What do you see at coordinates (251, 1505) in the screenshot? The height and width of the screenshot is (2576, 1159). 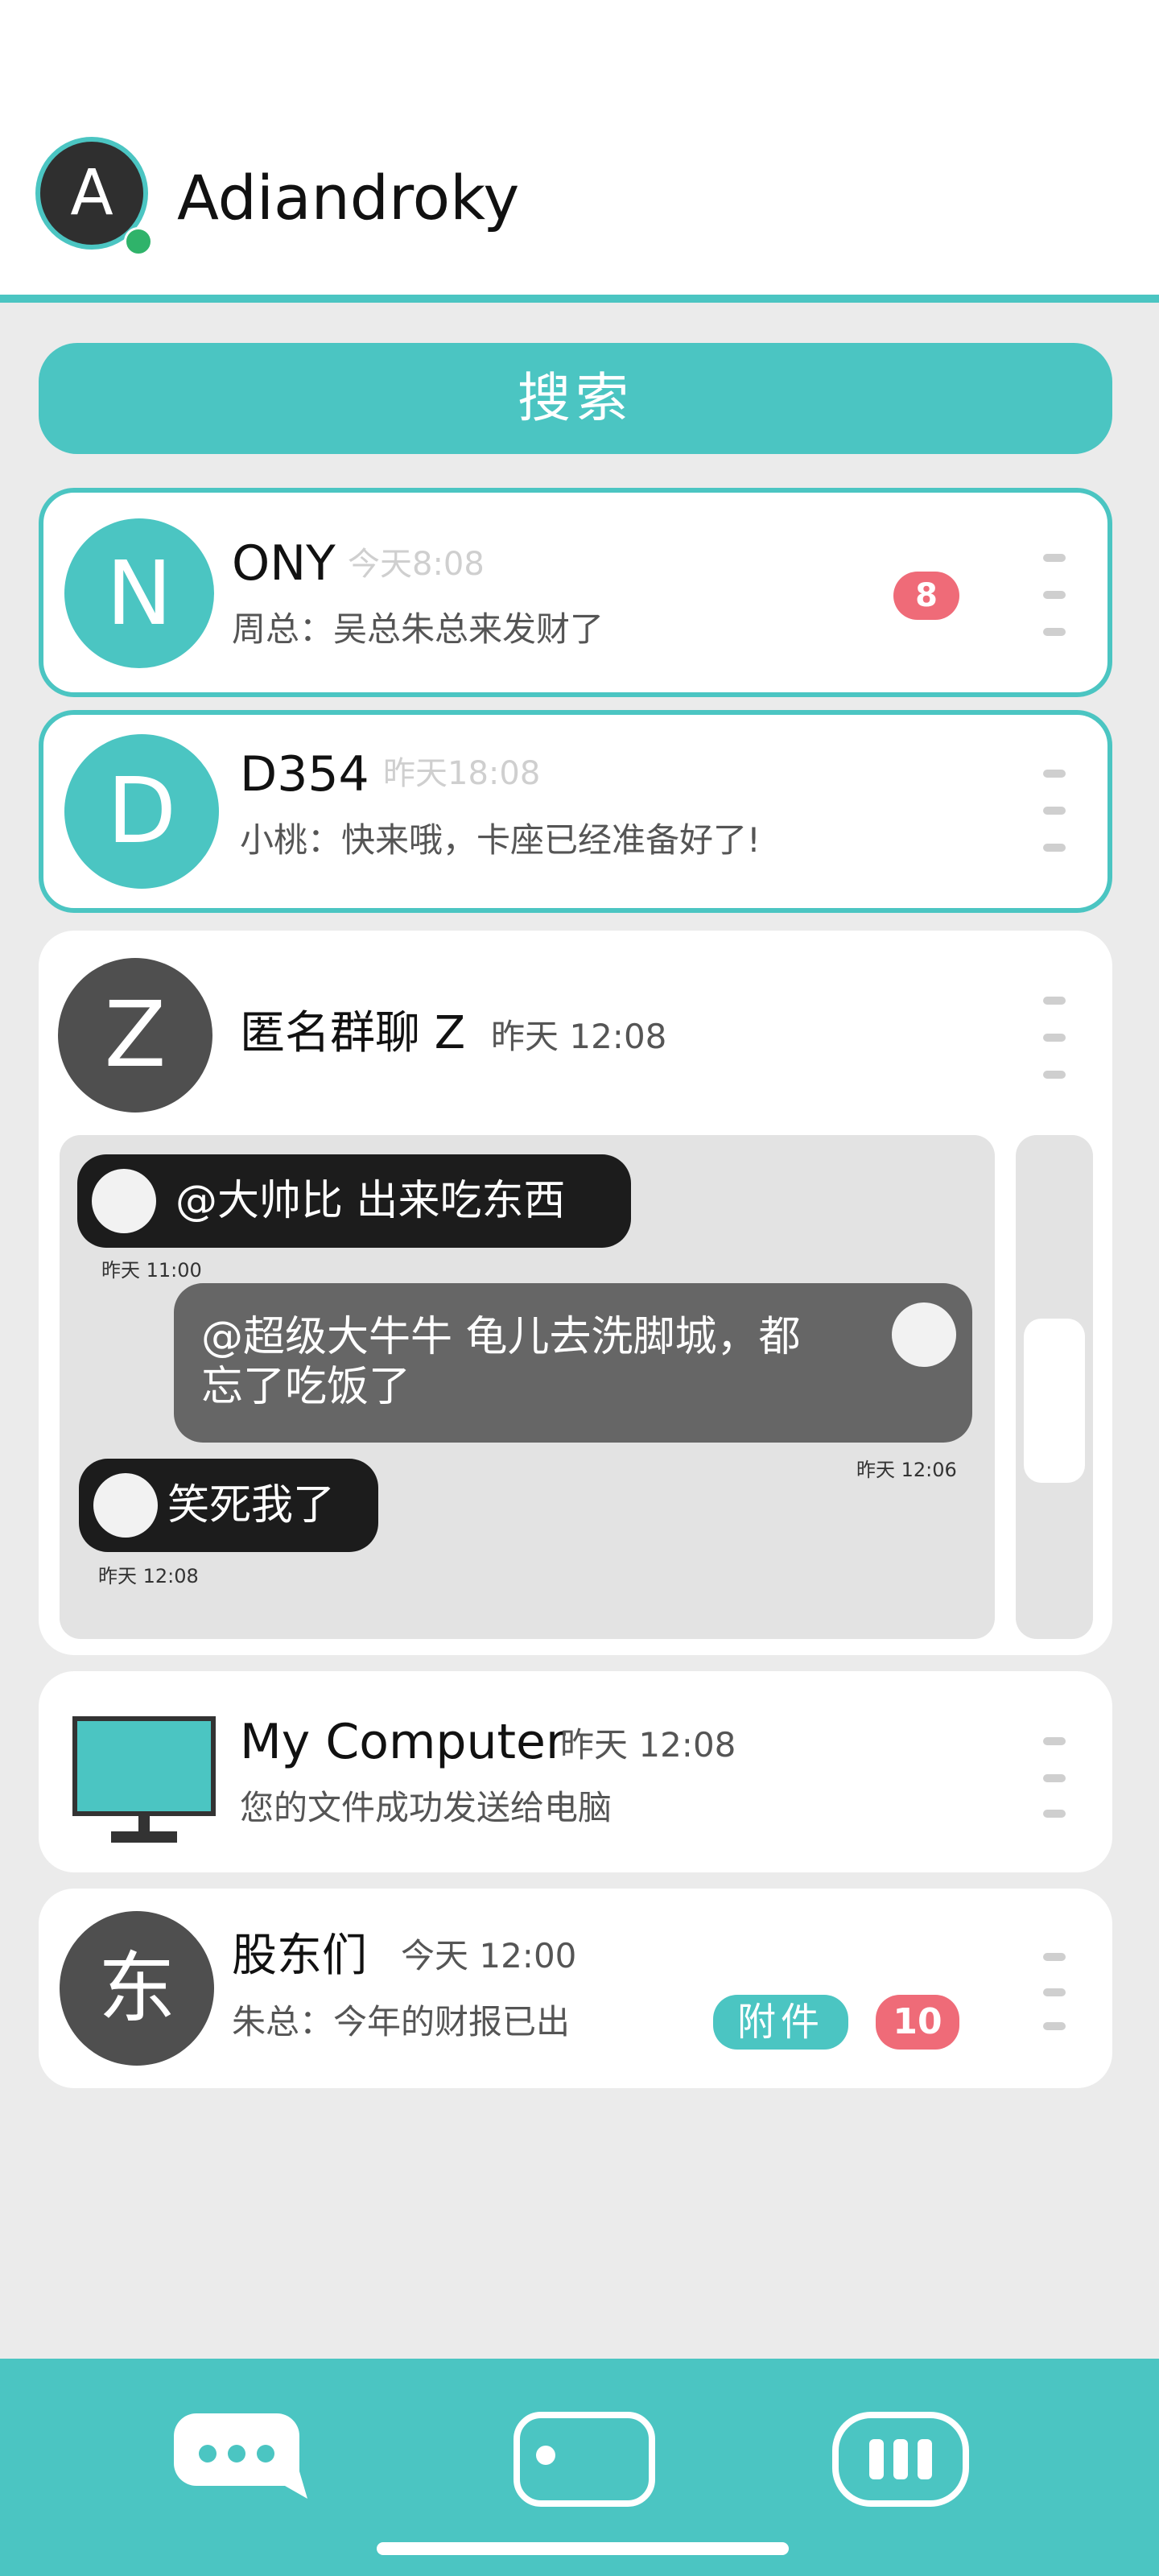 I see `message-text: 笑死我了` at bounding box center [251, 1505].